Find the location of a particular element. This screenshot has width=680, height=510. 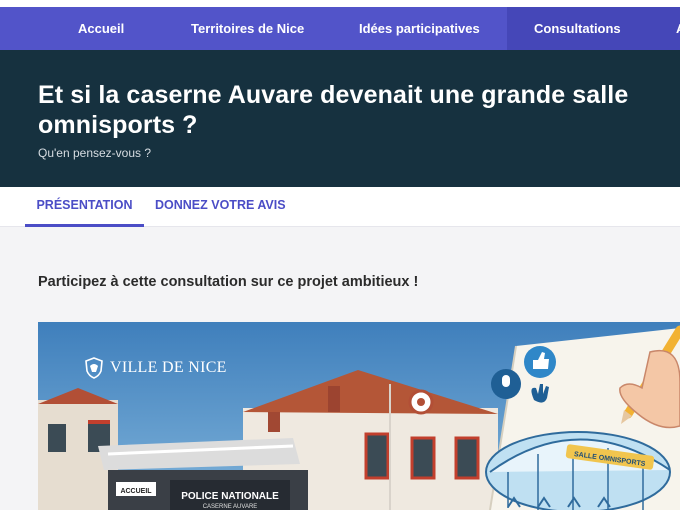

nav-item-accueil: Accueil is located at coordinates (101, 28).